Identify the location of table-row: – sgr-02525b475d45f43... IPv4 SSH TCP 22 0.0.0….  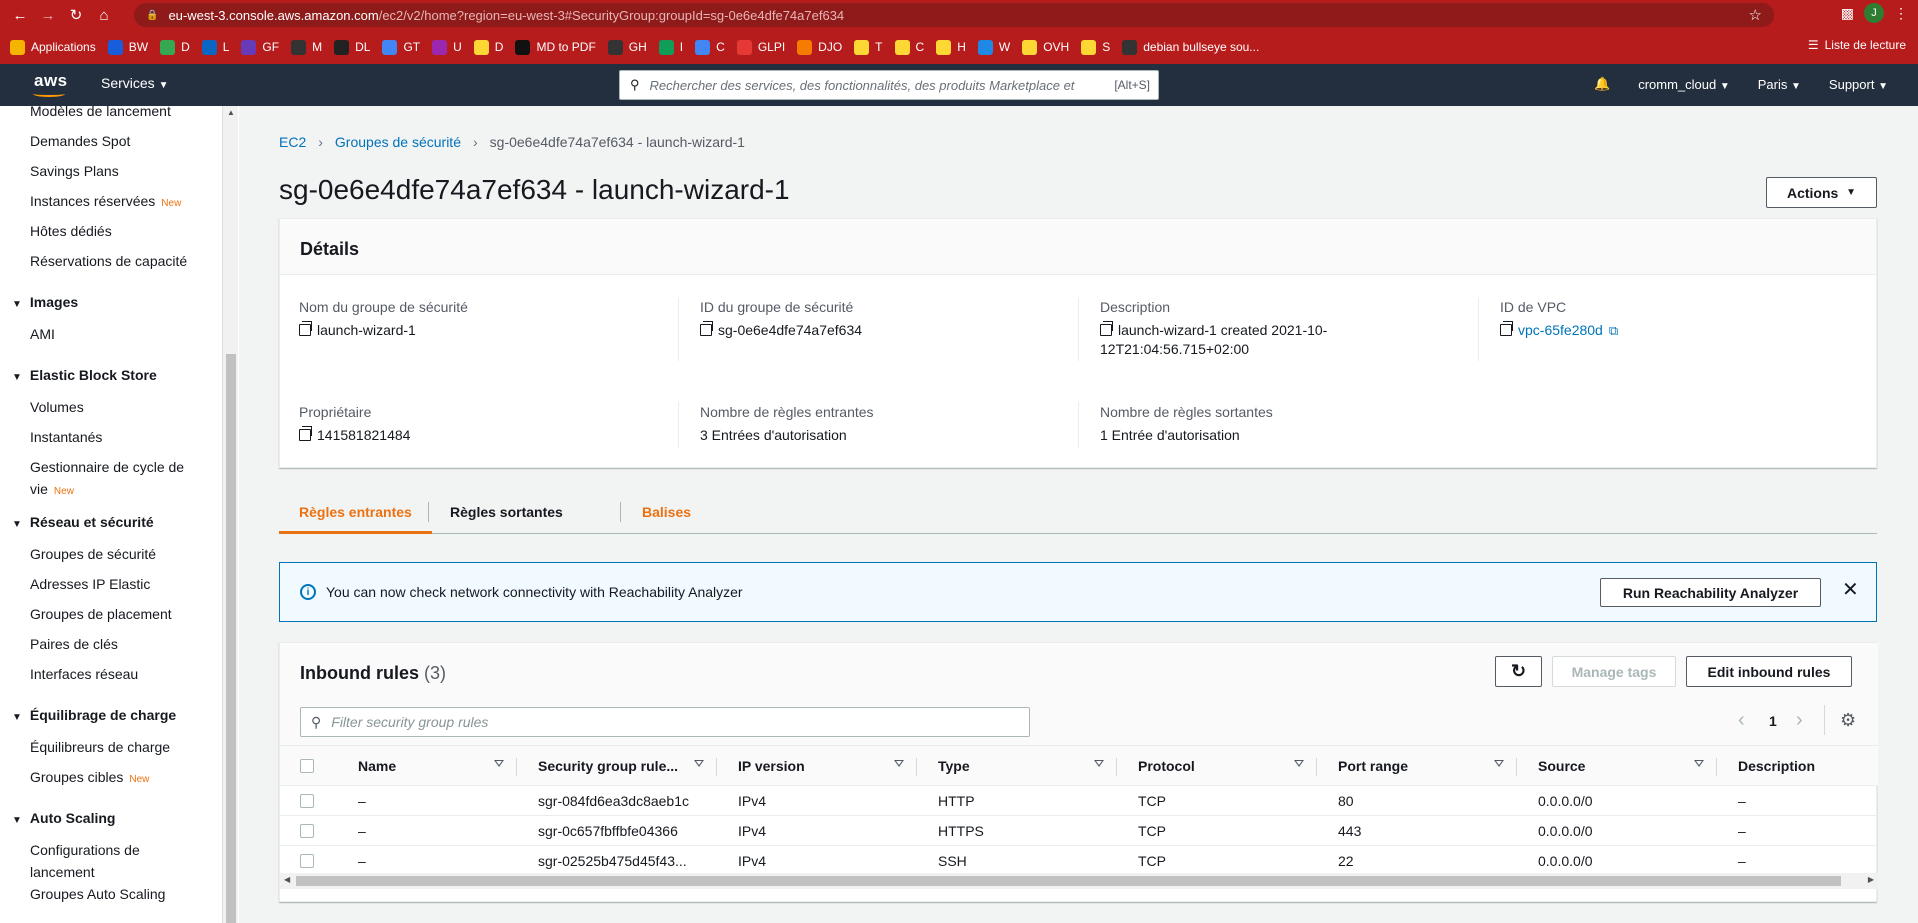
(1079, 860).